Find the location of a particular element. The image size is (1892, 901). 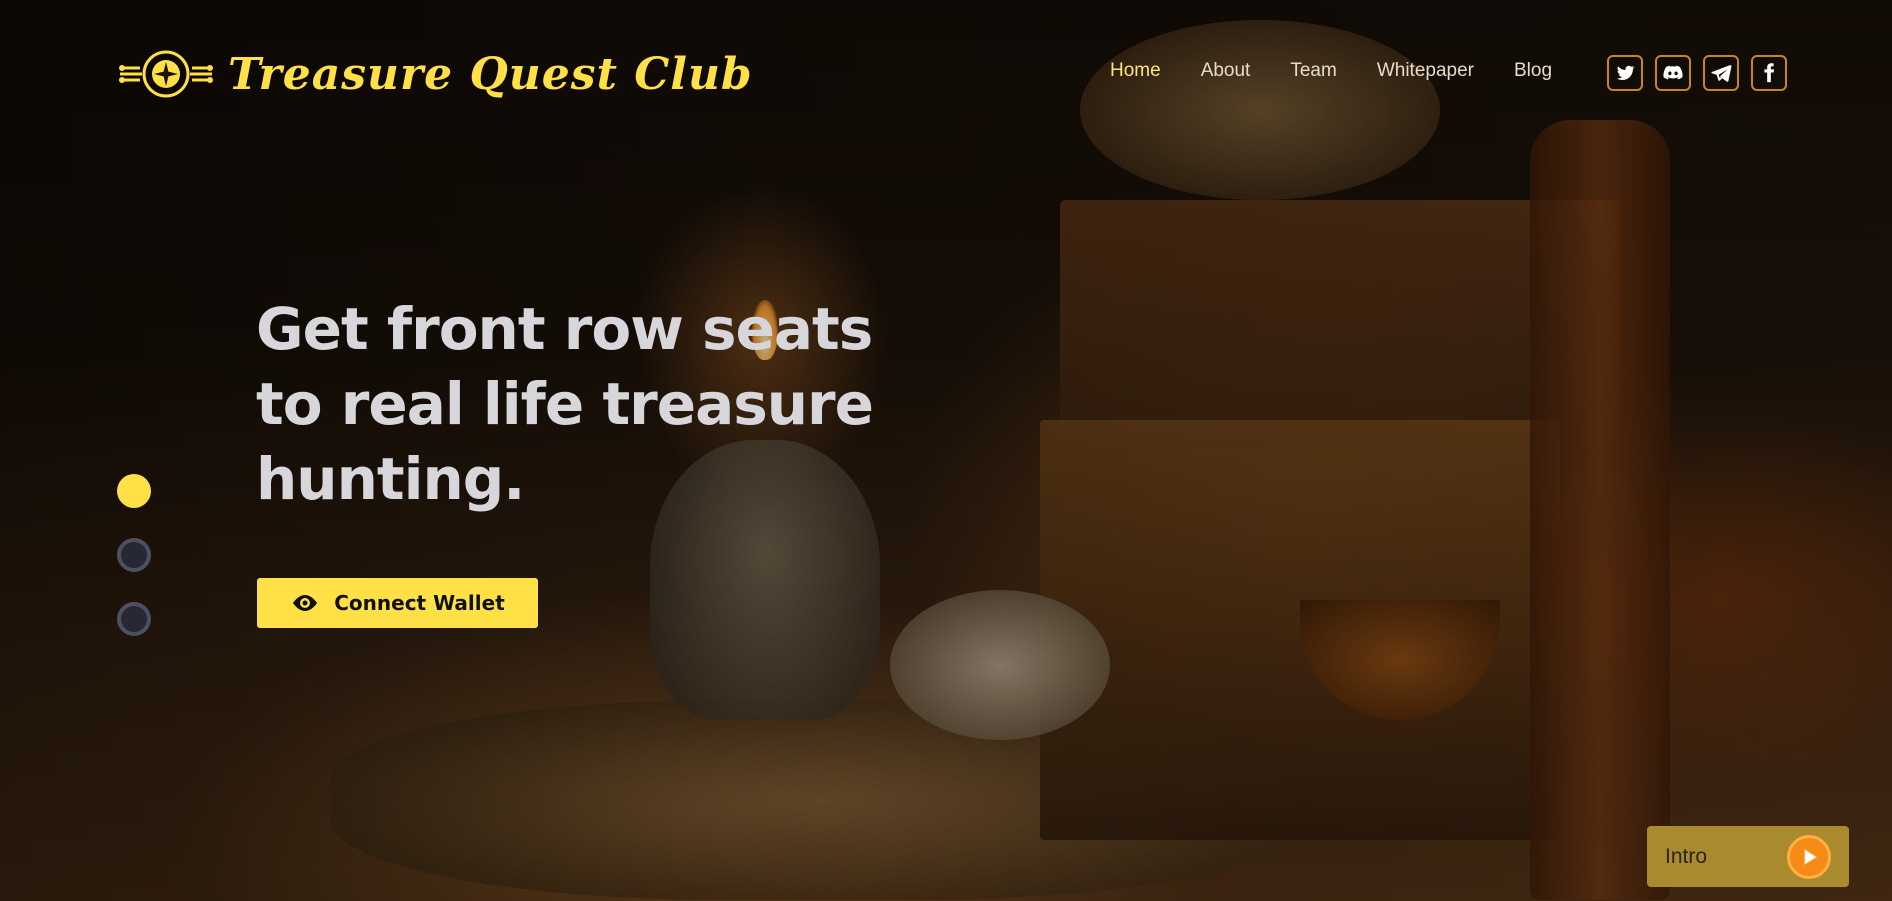

main-nav: Home About Team Whitepaper Blog is located at coordinates (1331, 71).